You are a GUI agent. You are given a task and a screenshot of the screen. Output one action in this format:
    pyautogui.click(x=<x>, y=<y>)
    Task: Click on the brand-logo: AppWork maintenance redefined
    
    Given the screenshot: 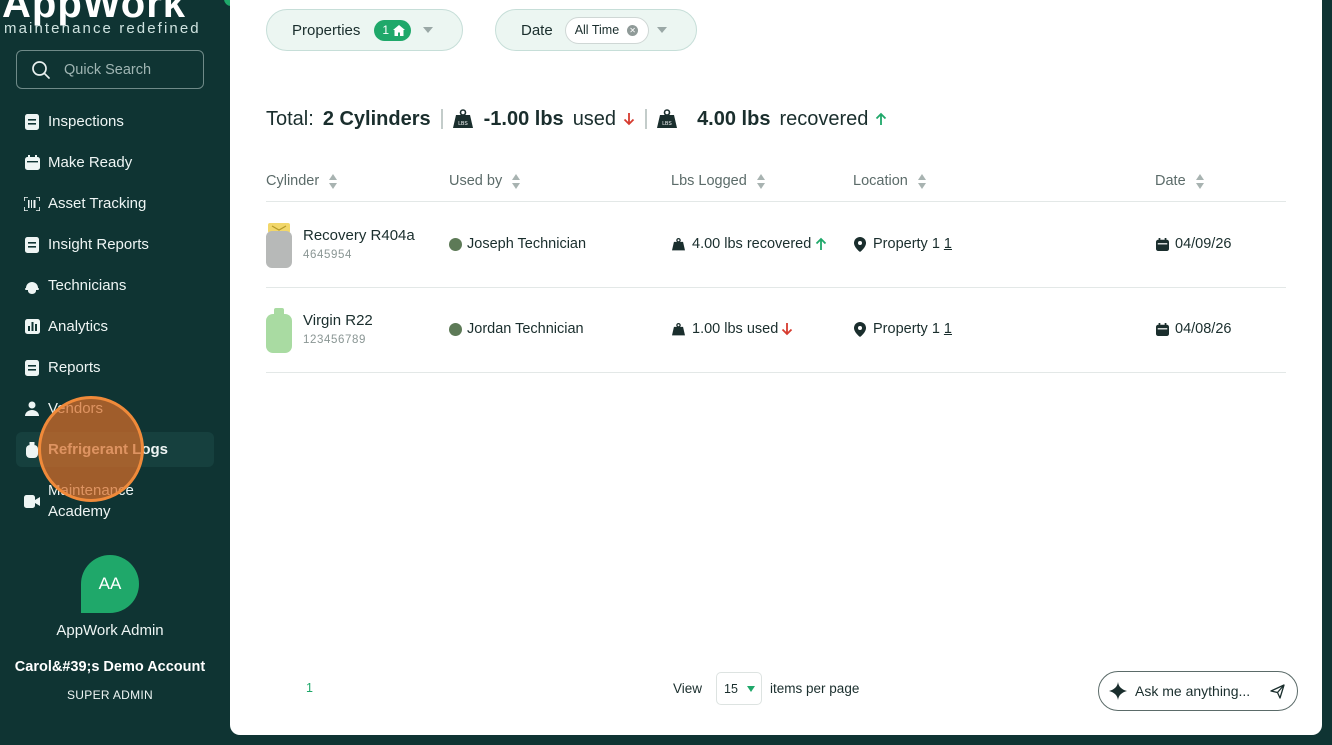 What is the action you would take?
    pyautogui.click(x=115, y=19)
    